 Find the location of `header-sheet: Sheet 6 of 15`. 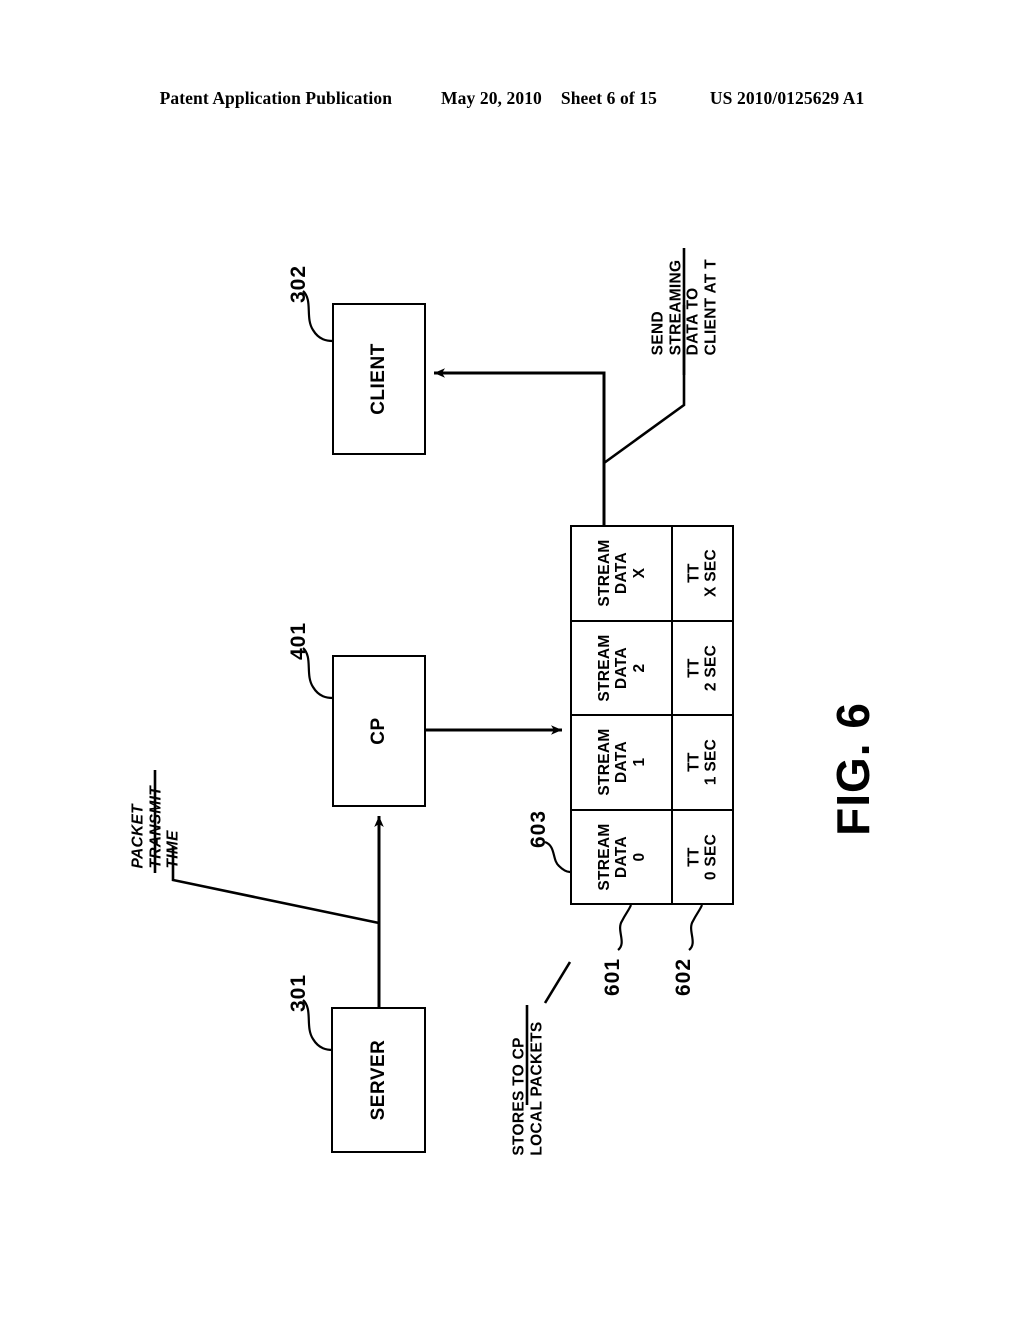

header-sheet: Sheet 6 of 15 is located at coordinates (608, 98).